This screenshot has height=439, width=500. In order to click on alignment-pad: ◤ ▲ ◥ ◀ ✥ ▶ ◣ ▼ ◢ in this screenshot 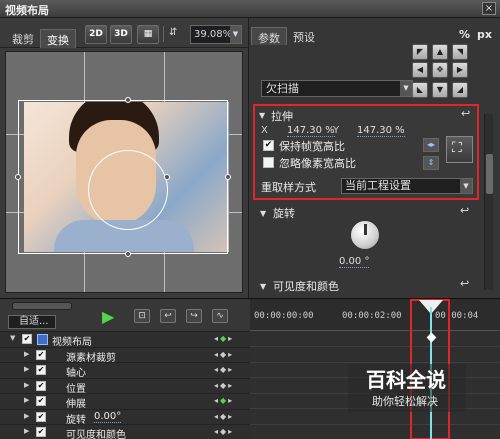, I will do `click(450, 72)`.